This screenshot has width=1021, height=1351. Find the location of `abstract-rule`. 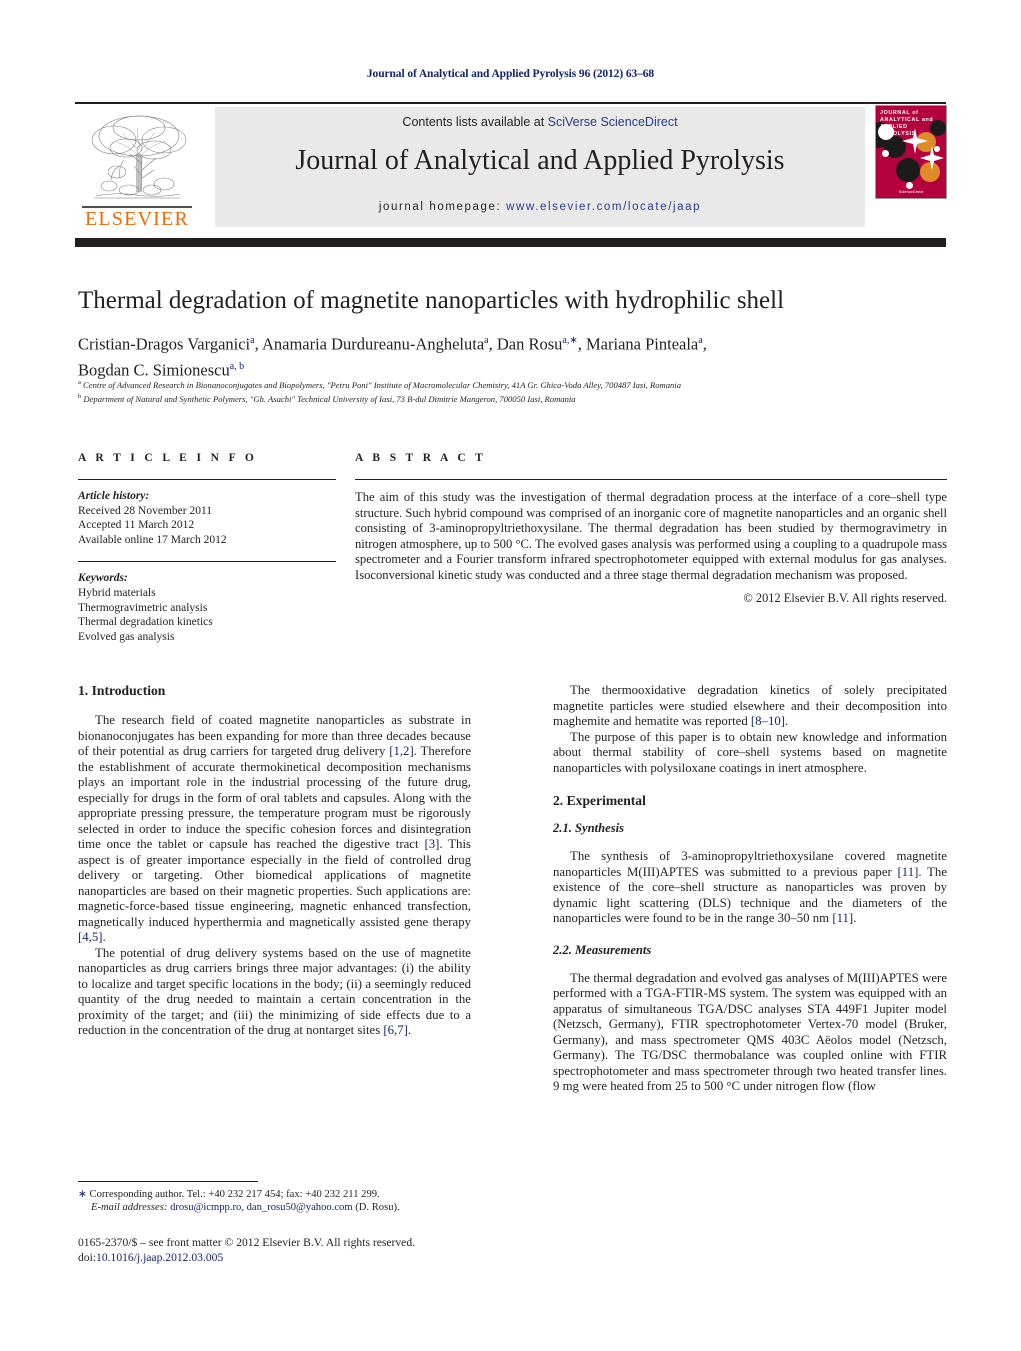

abstract-rule is located at coordinates (651, 479).